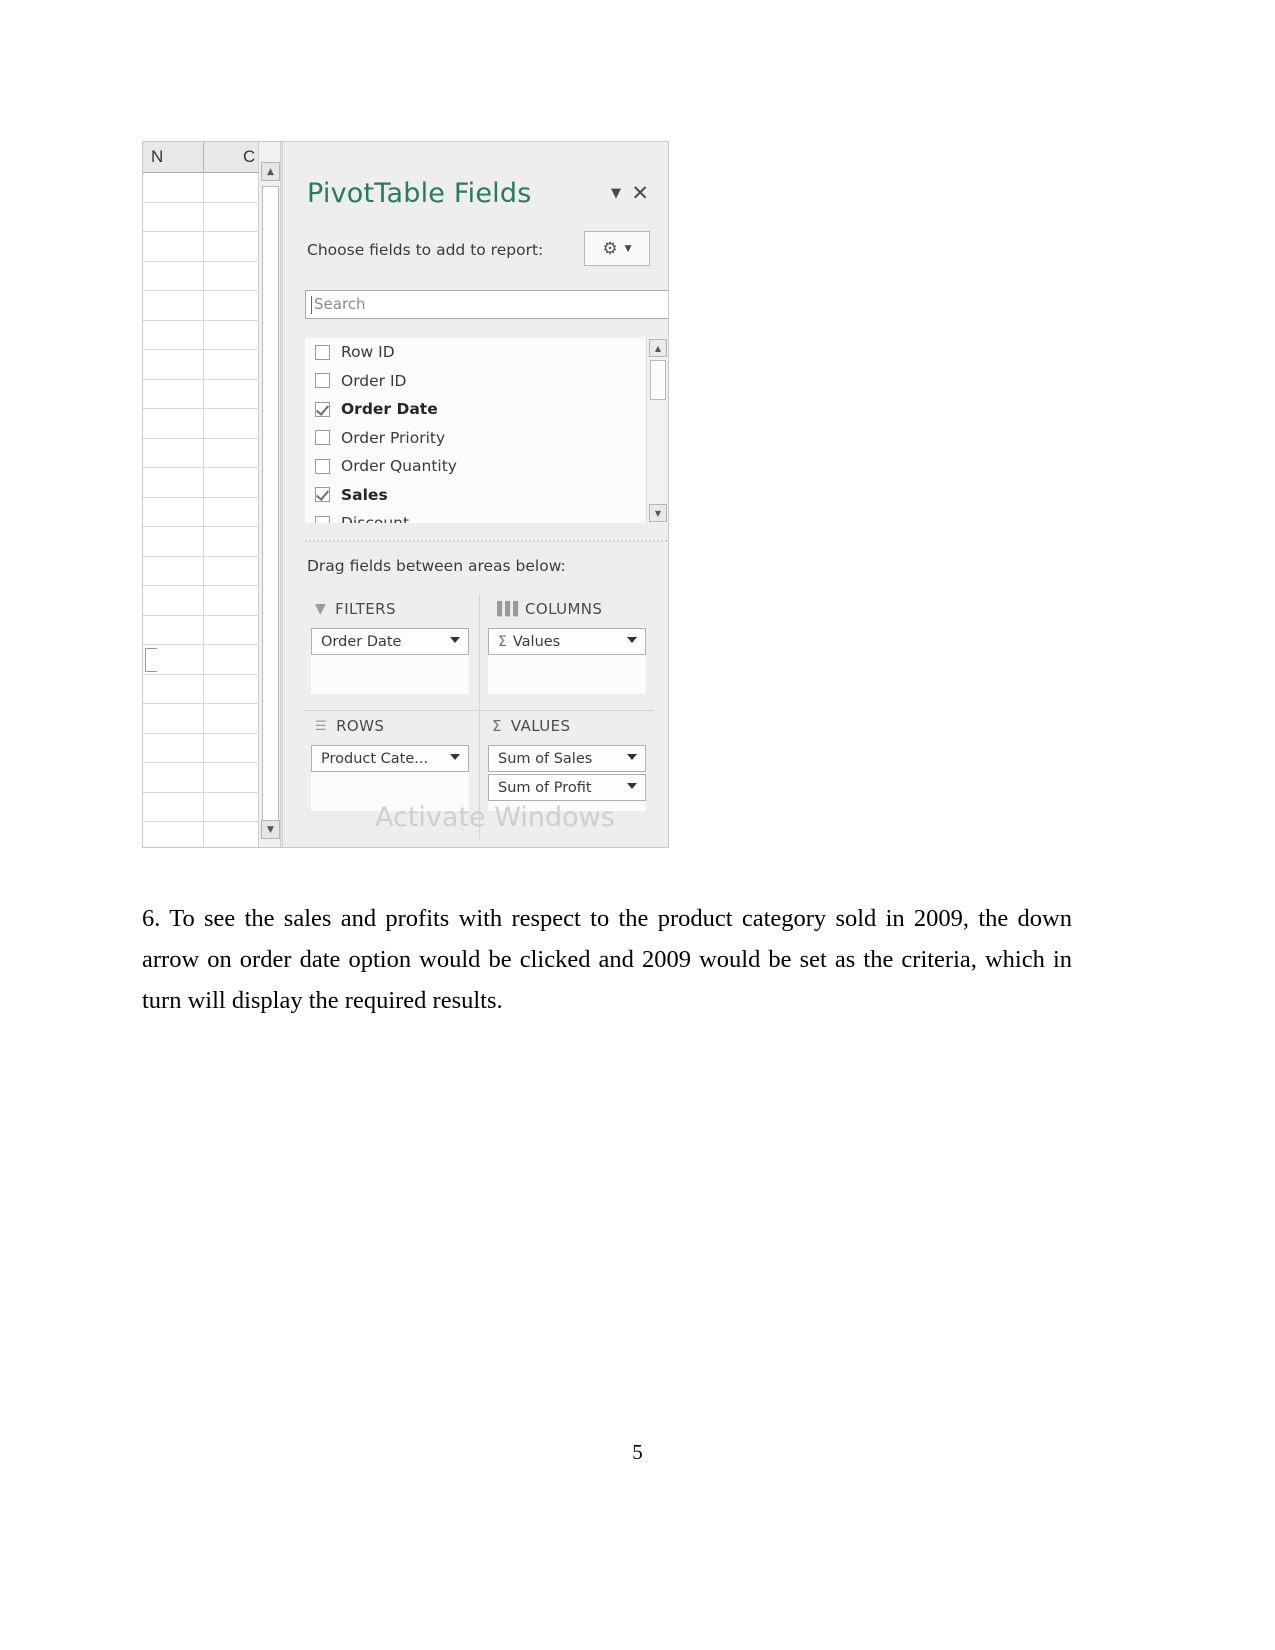 This screenshot has width=1275, height=1650. I want to click on area-header: ▼ FILTERS, so click(391, 609).